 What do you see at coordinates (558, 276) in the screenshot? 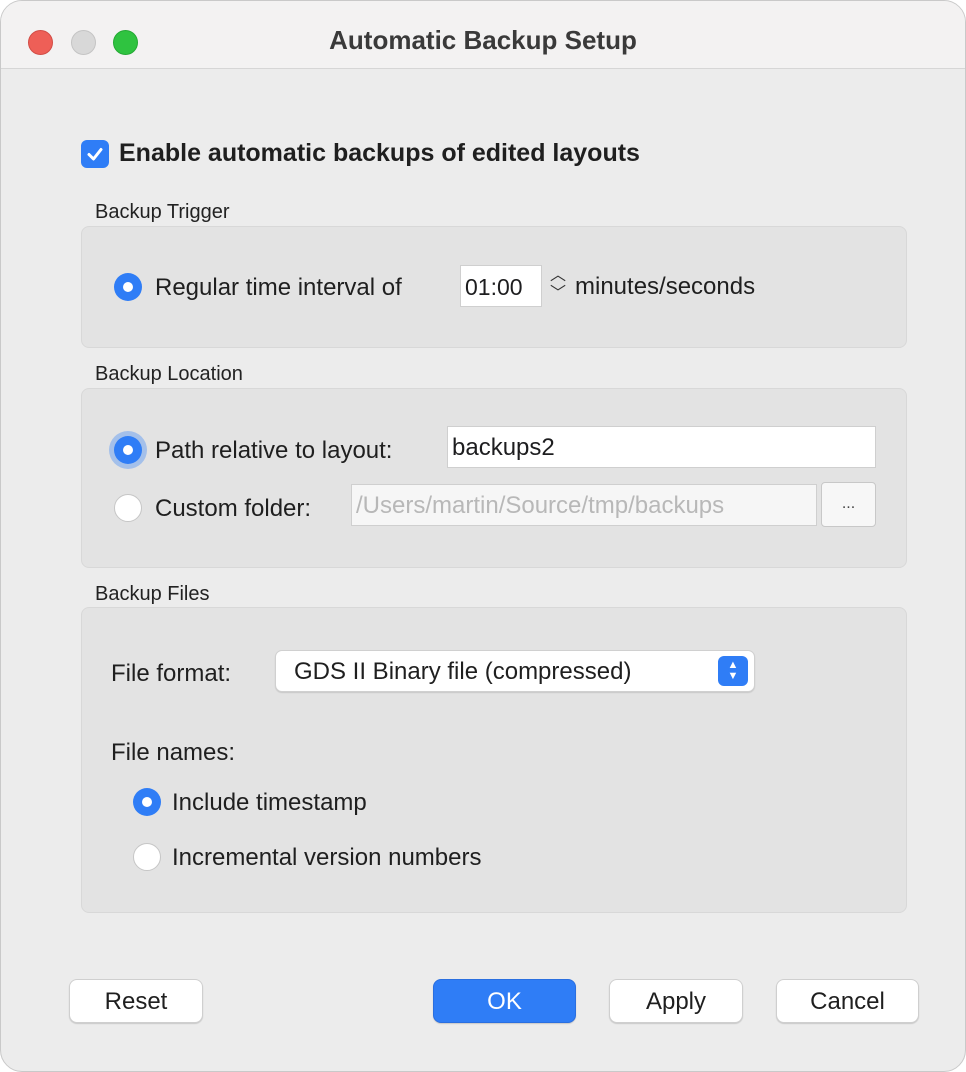
I see `stepper-up-icon: ︿` at bounding box center [558, 276].